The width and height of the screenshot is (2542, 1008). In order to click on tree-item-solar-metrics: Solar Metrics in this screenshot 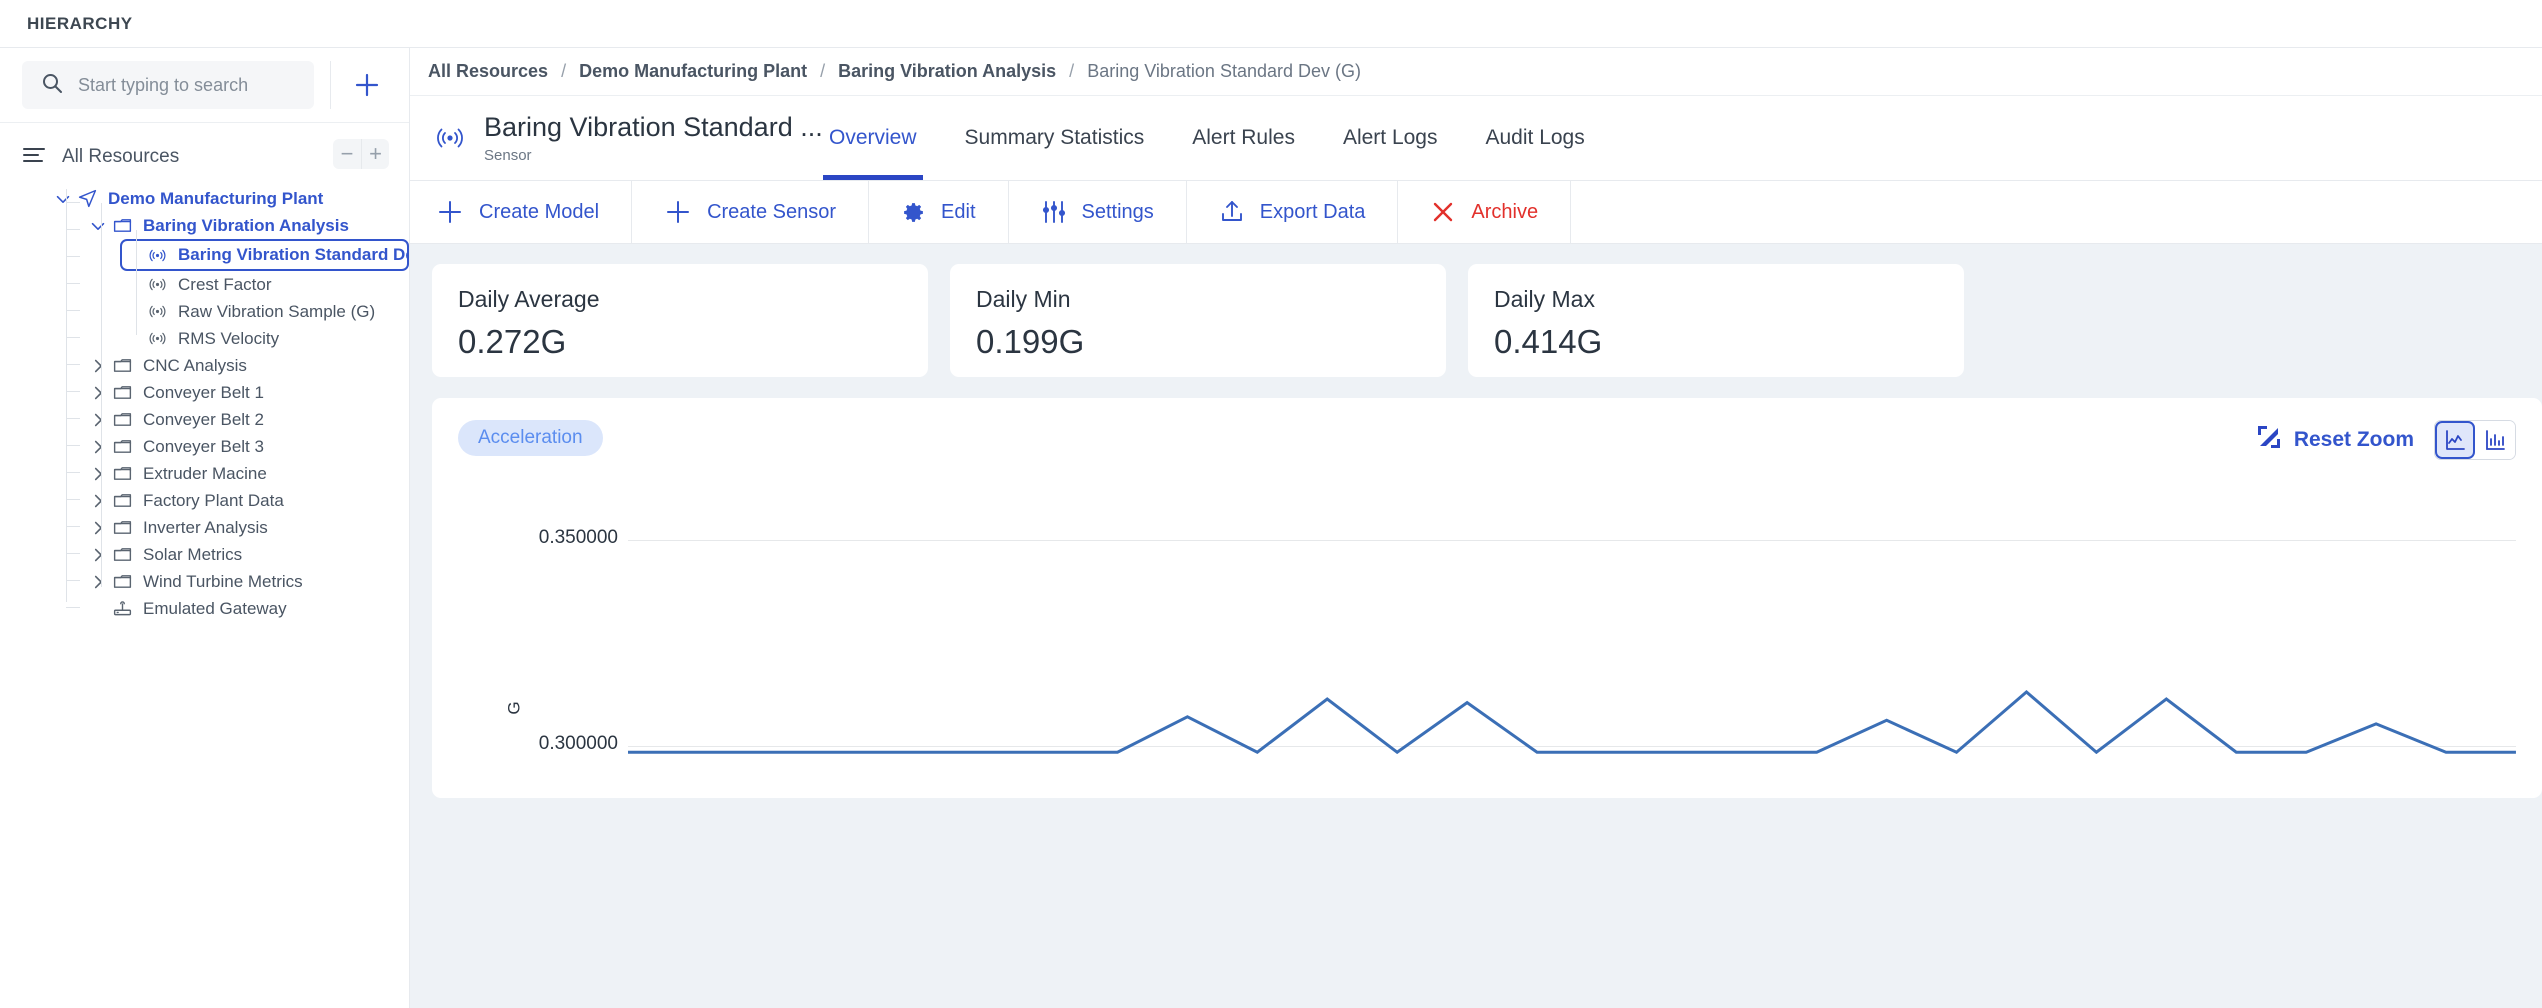, I will do `click(248, 554)`.